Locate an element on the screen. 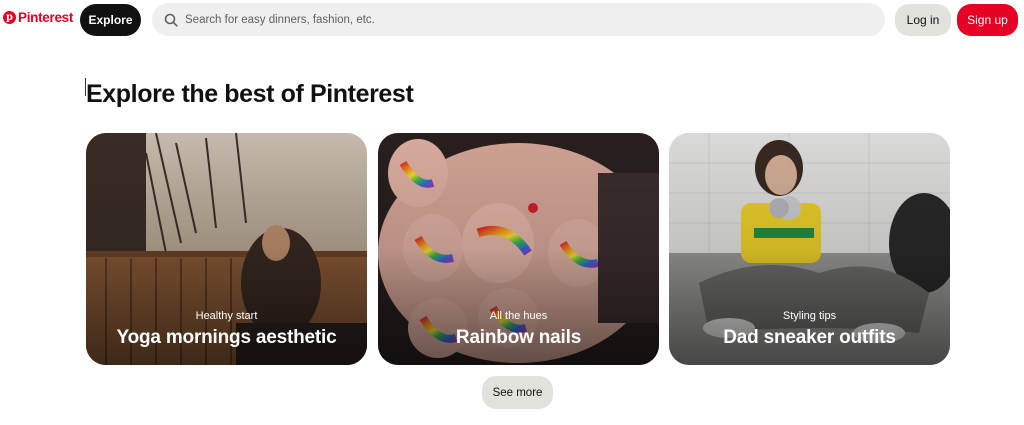 The height and width of the screenshot is (425, 1024). card-subtitle: Healthy start is located at coordinates (226, 316).